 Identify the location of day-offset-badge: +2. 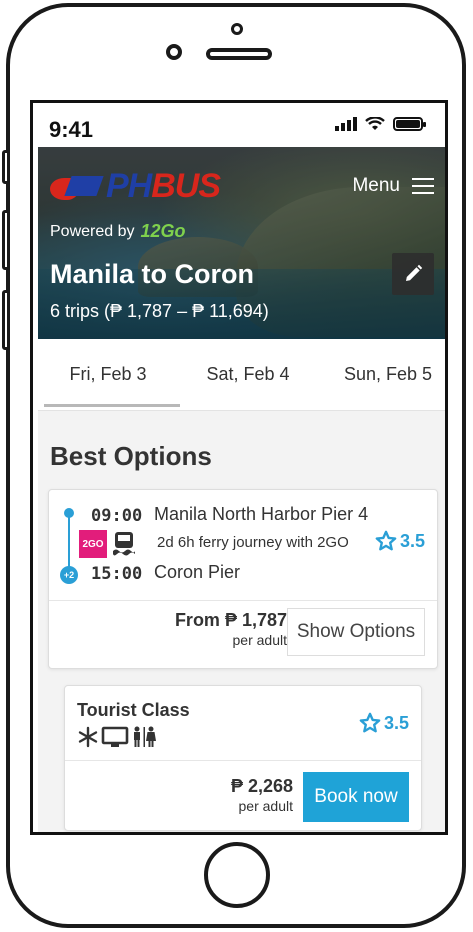
(69, 575).